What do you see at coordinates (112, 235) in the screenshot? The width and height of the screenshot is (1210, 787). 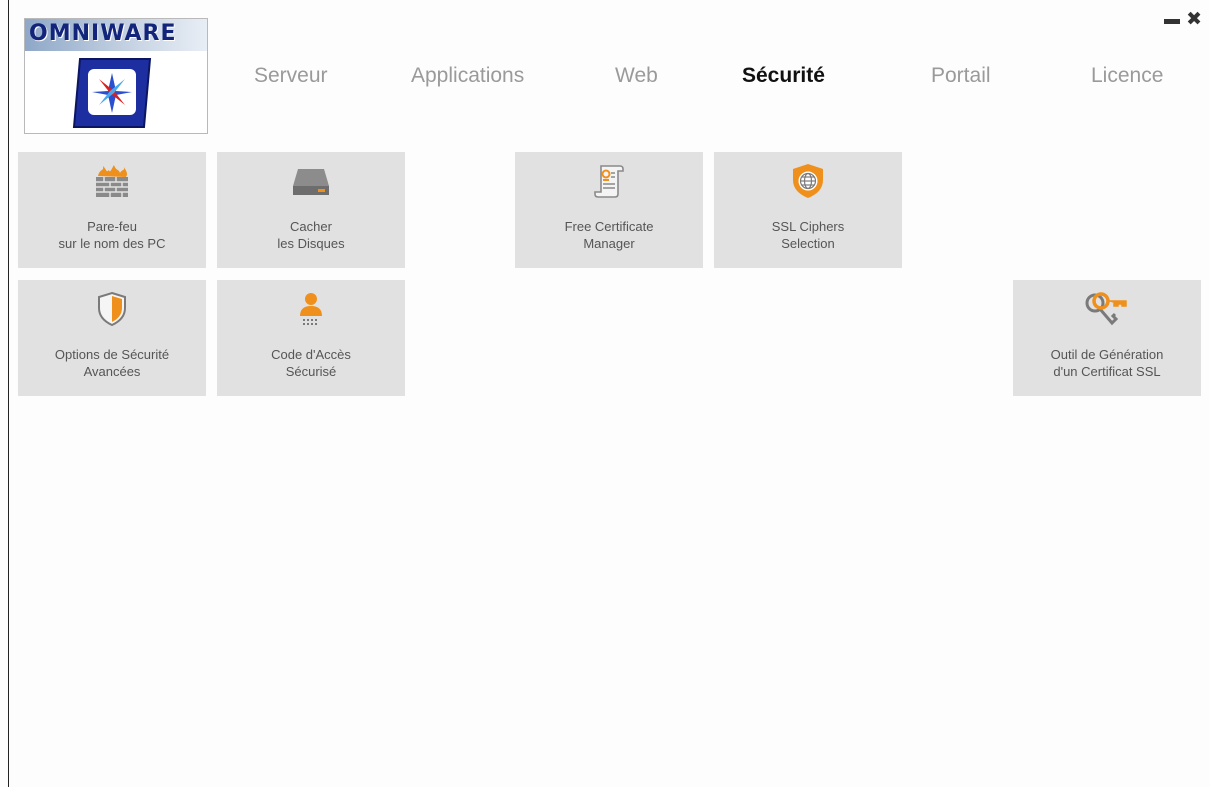 I see `tile-firewall-label: Pare-feu sur le nom des PC` at bounding box center [112, 235].